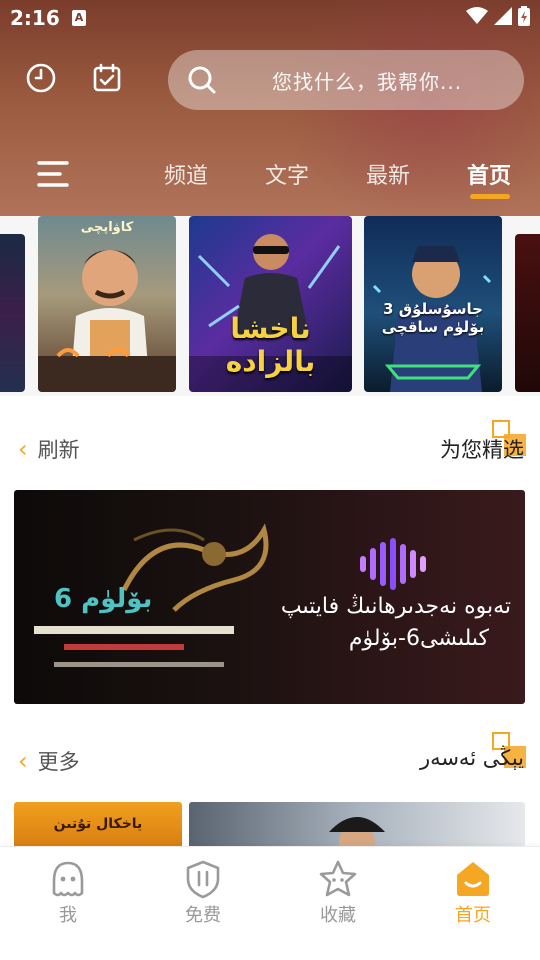 Image resolution: width=540 pixels, height=960 pixels. I want to click on bottom-nav-me: 我, so click(68, 893).